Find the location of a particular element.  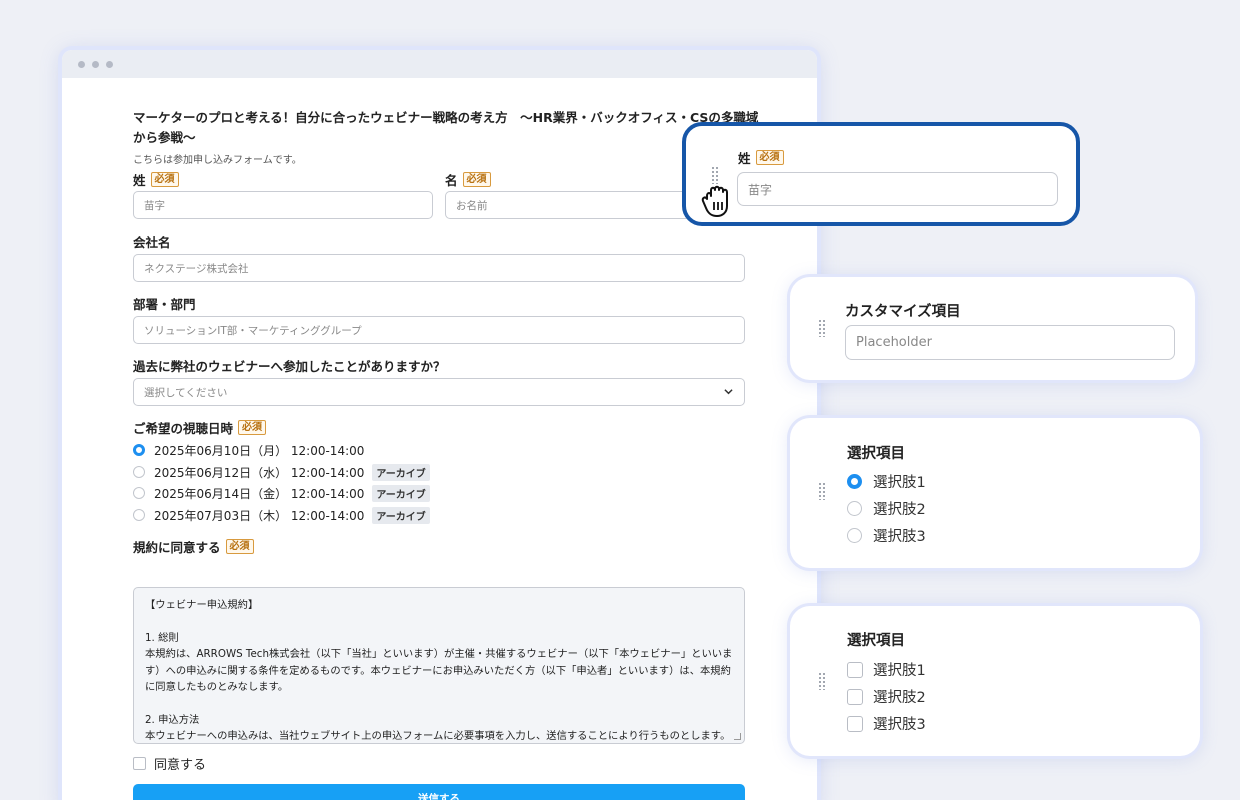

schedule-option-text: 2025年06月12日（水） 12:00-14:00 is located at coordinates (259, 472).